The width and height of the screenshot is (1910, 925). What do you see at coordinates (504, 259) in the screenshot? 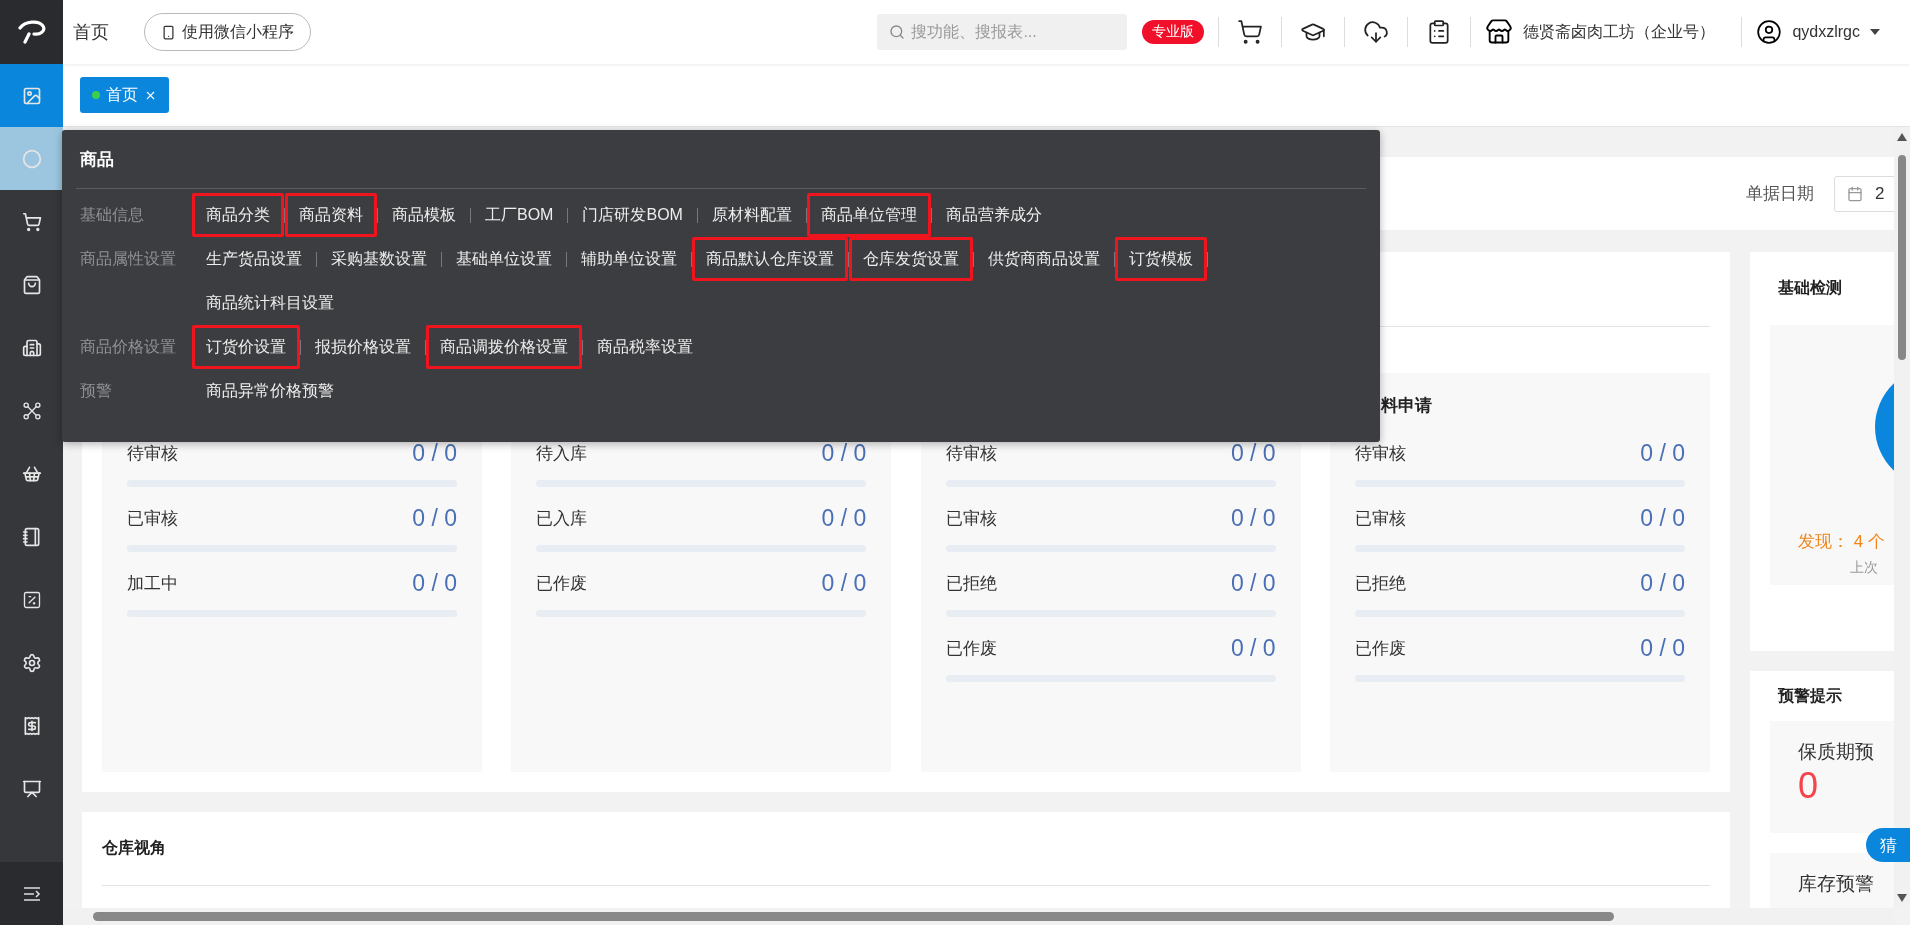
I see `menu-item: 基础单位设置` at bounding box center [504, 259].